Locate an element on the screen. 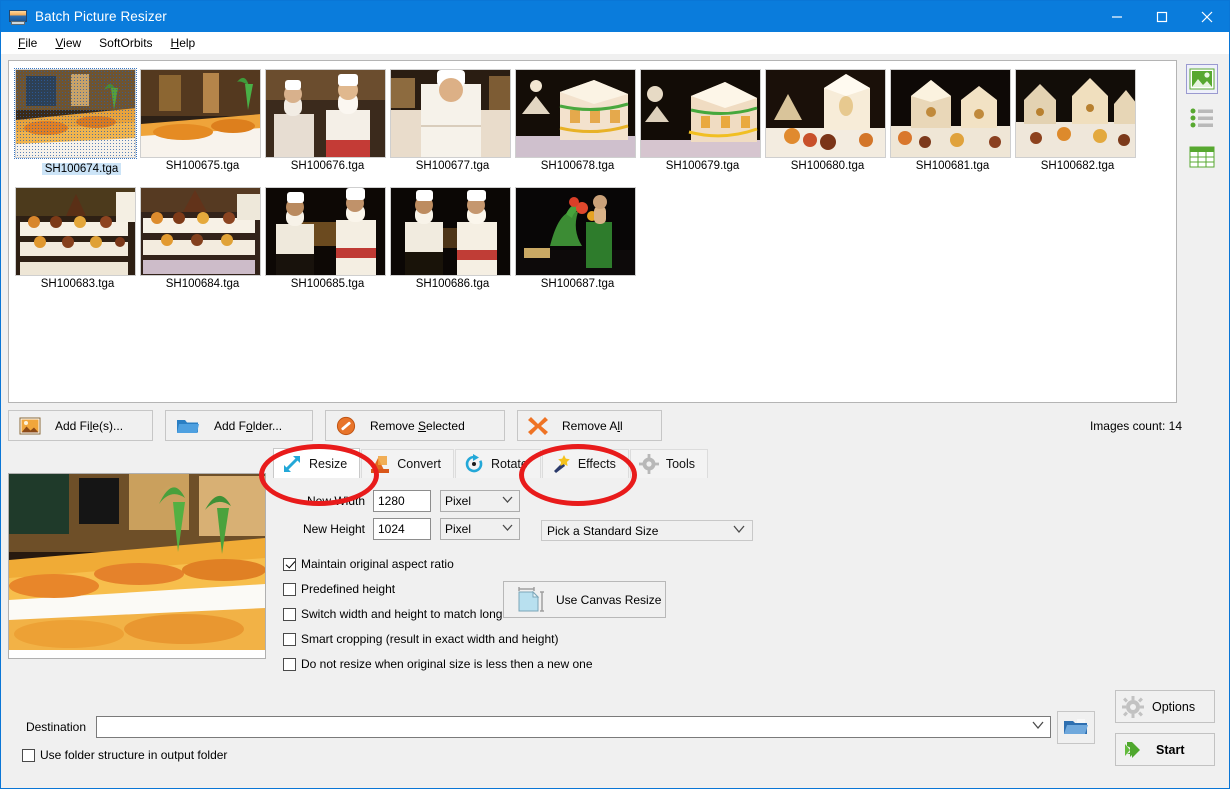  maximize-icon is located at coordinates (1161, 16).